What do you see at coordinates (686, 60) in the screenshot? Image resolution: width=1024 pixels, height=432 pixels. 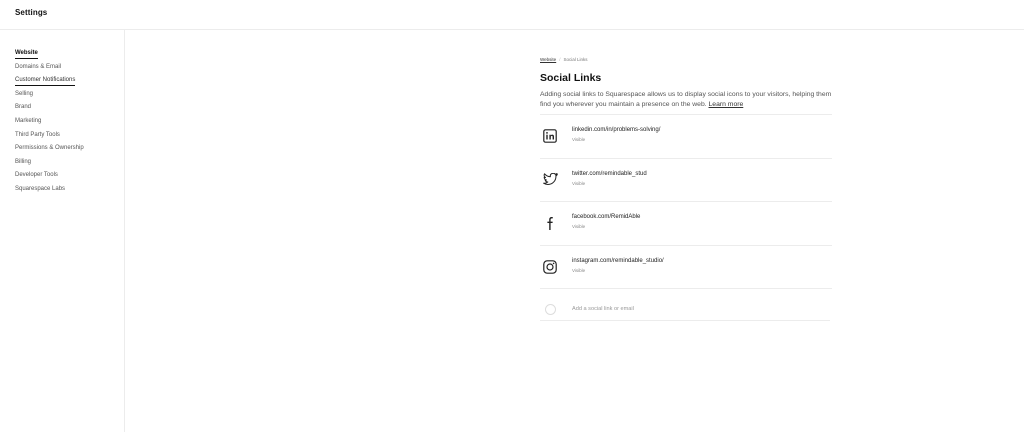 I see `breadcrumb: Website / Social Links` at bounding box center [686, 60].